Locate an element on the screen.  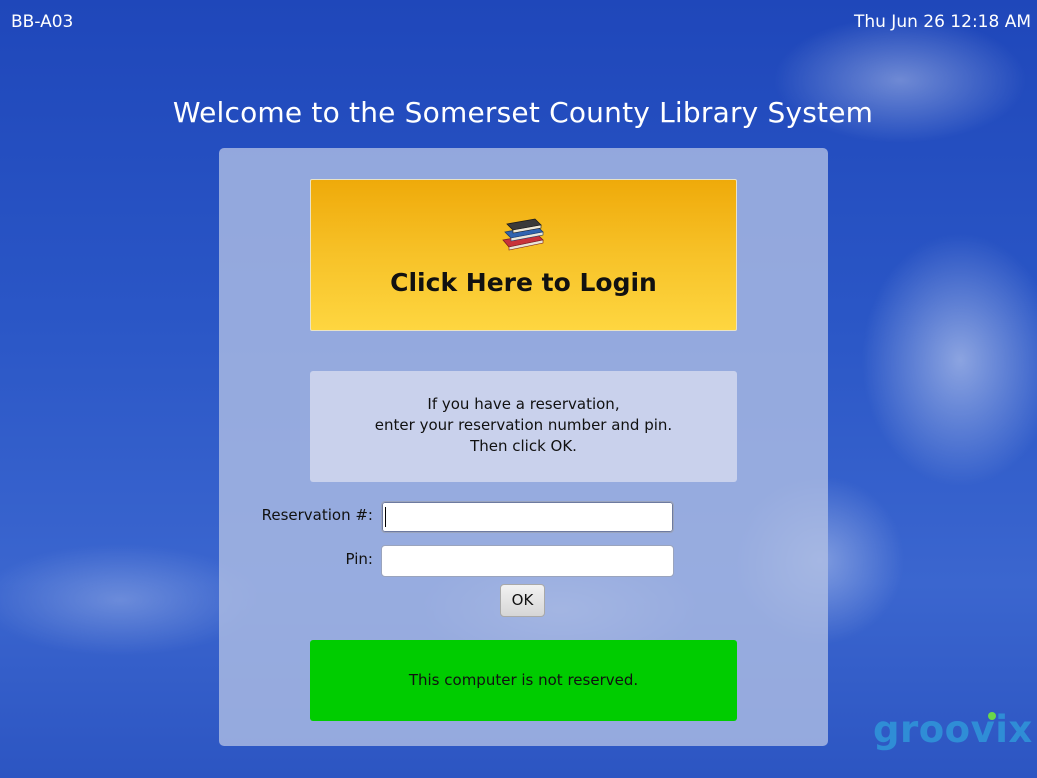
instructions-line-3: Then click OK. is located at coordinates (523, 446).